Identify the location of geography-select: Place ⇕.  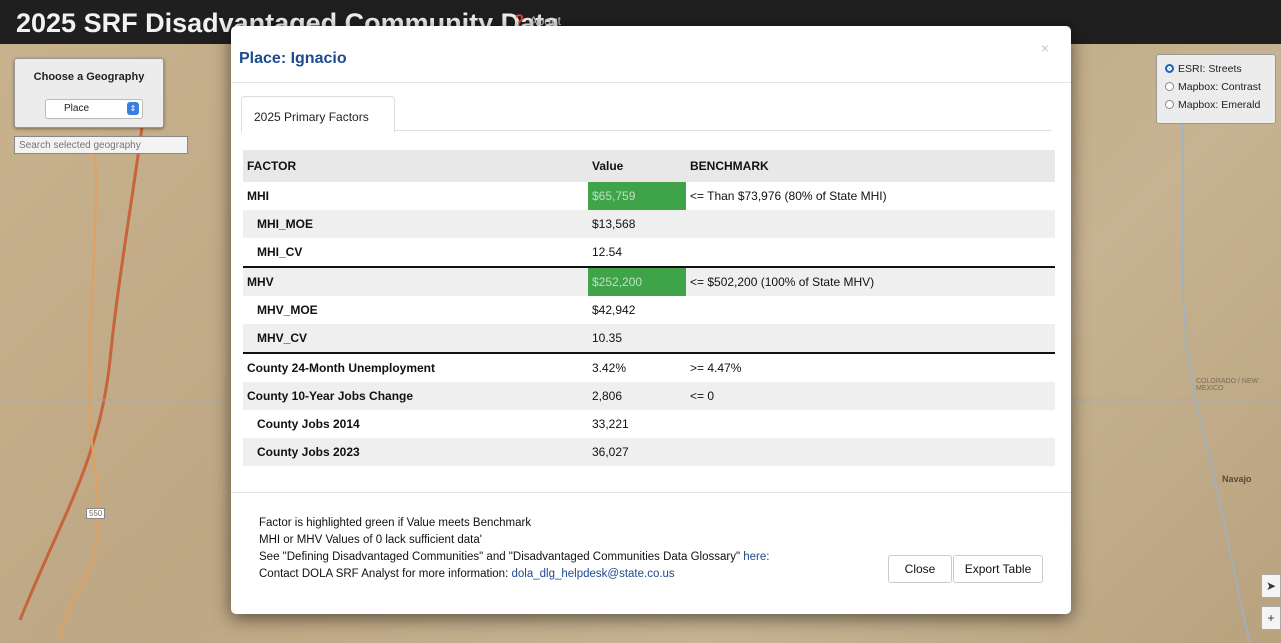
(94, 109).